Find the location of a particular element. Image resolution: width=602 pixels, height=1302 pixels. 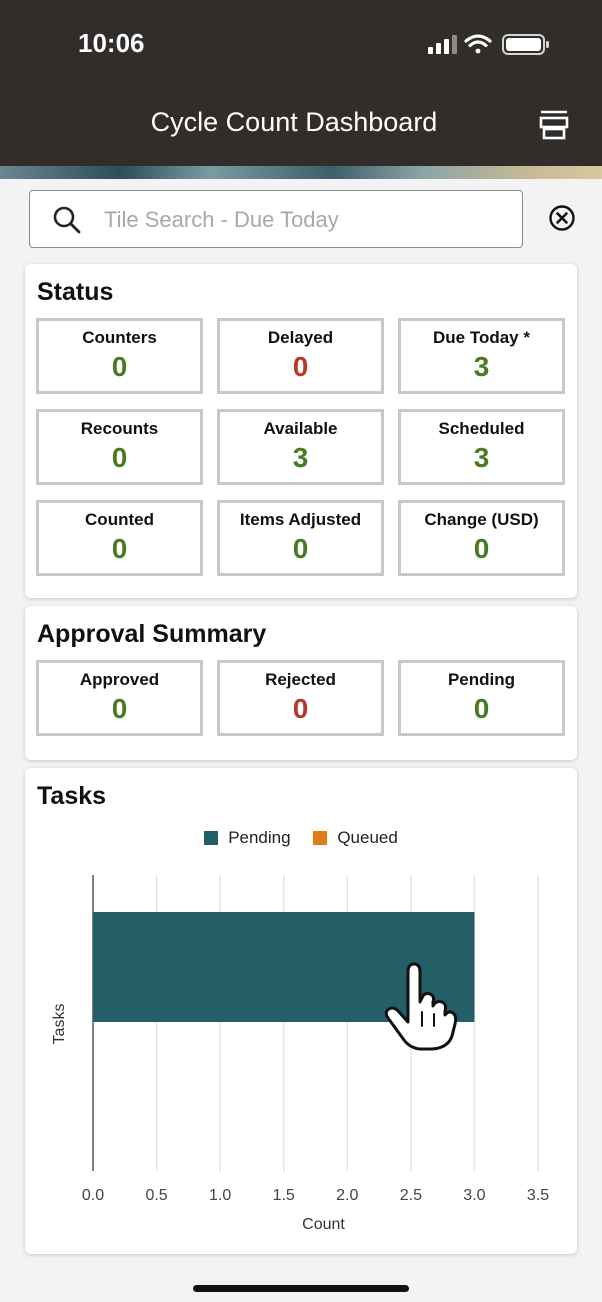

tile-counters: Counters 0 is located at coordinates (119, 356).